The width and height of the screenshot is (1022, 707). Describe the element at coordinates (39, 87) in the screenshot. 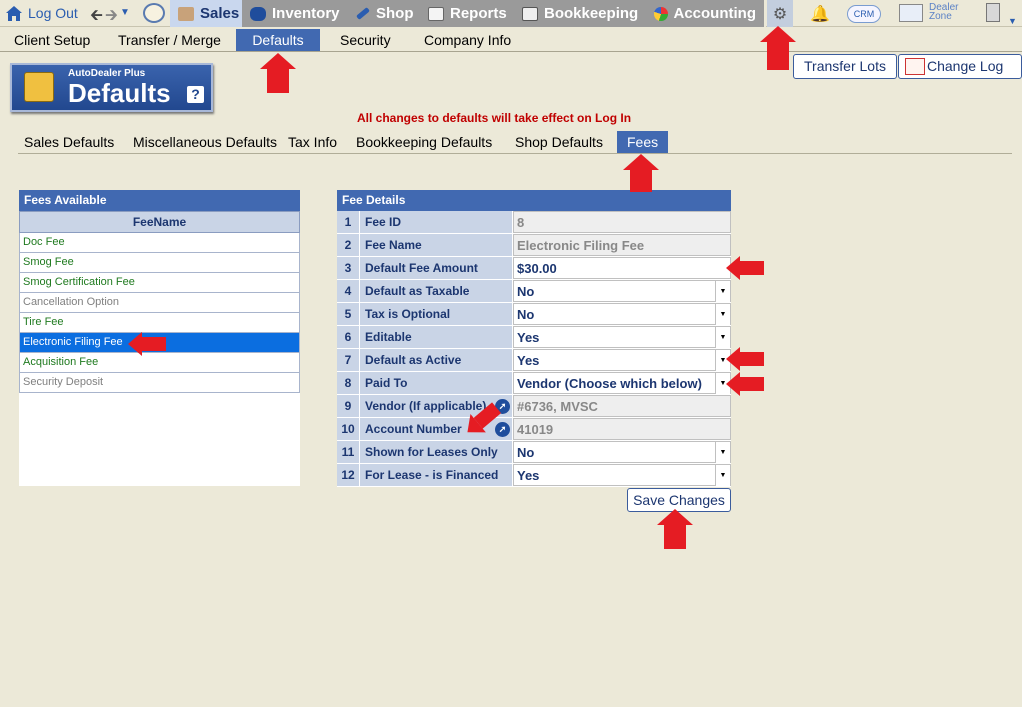

I see `folder-icon` at that location.